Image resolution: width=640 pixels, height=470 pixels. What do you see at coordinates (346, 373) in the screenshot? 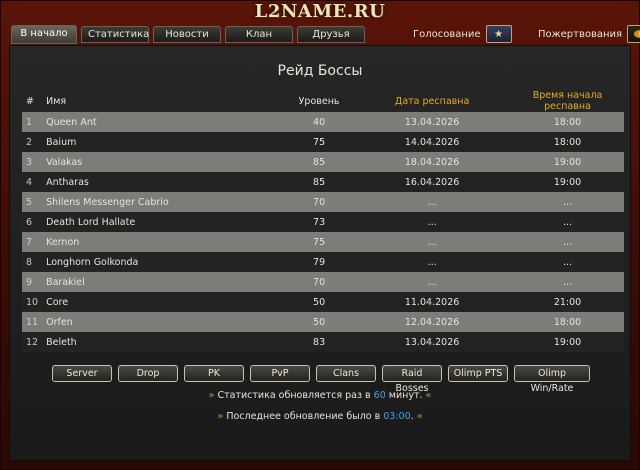
I see `clans-button: Clans` at bounding box center [346, 373].